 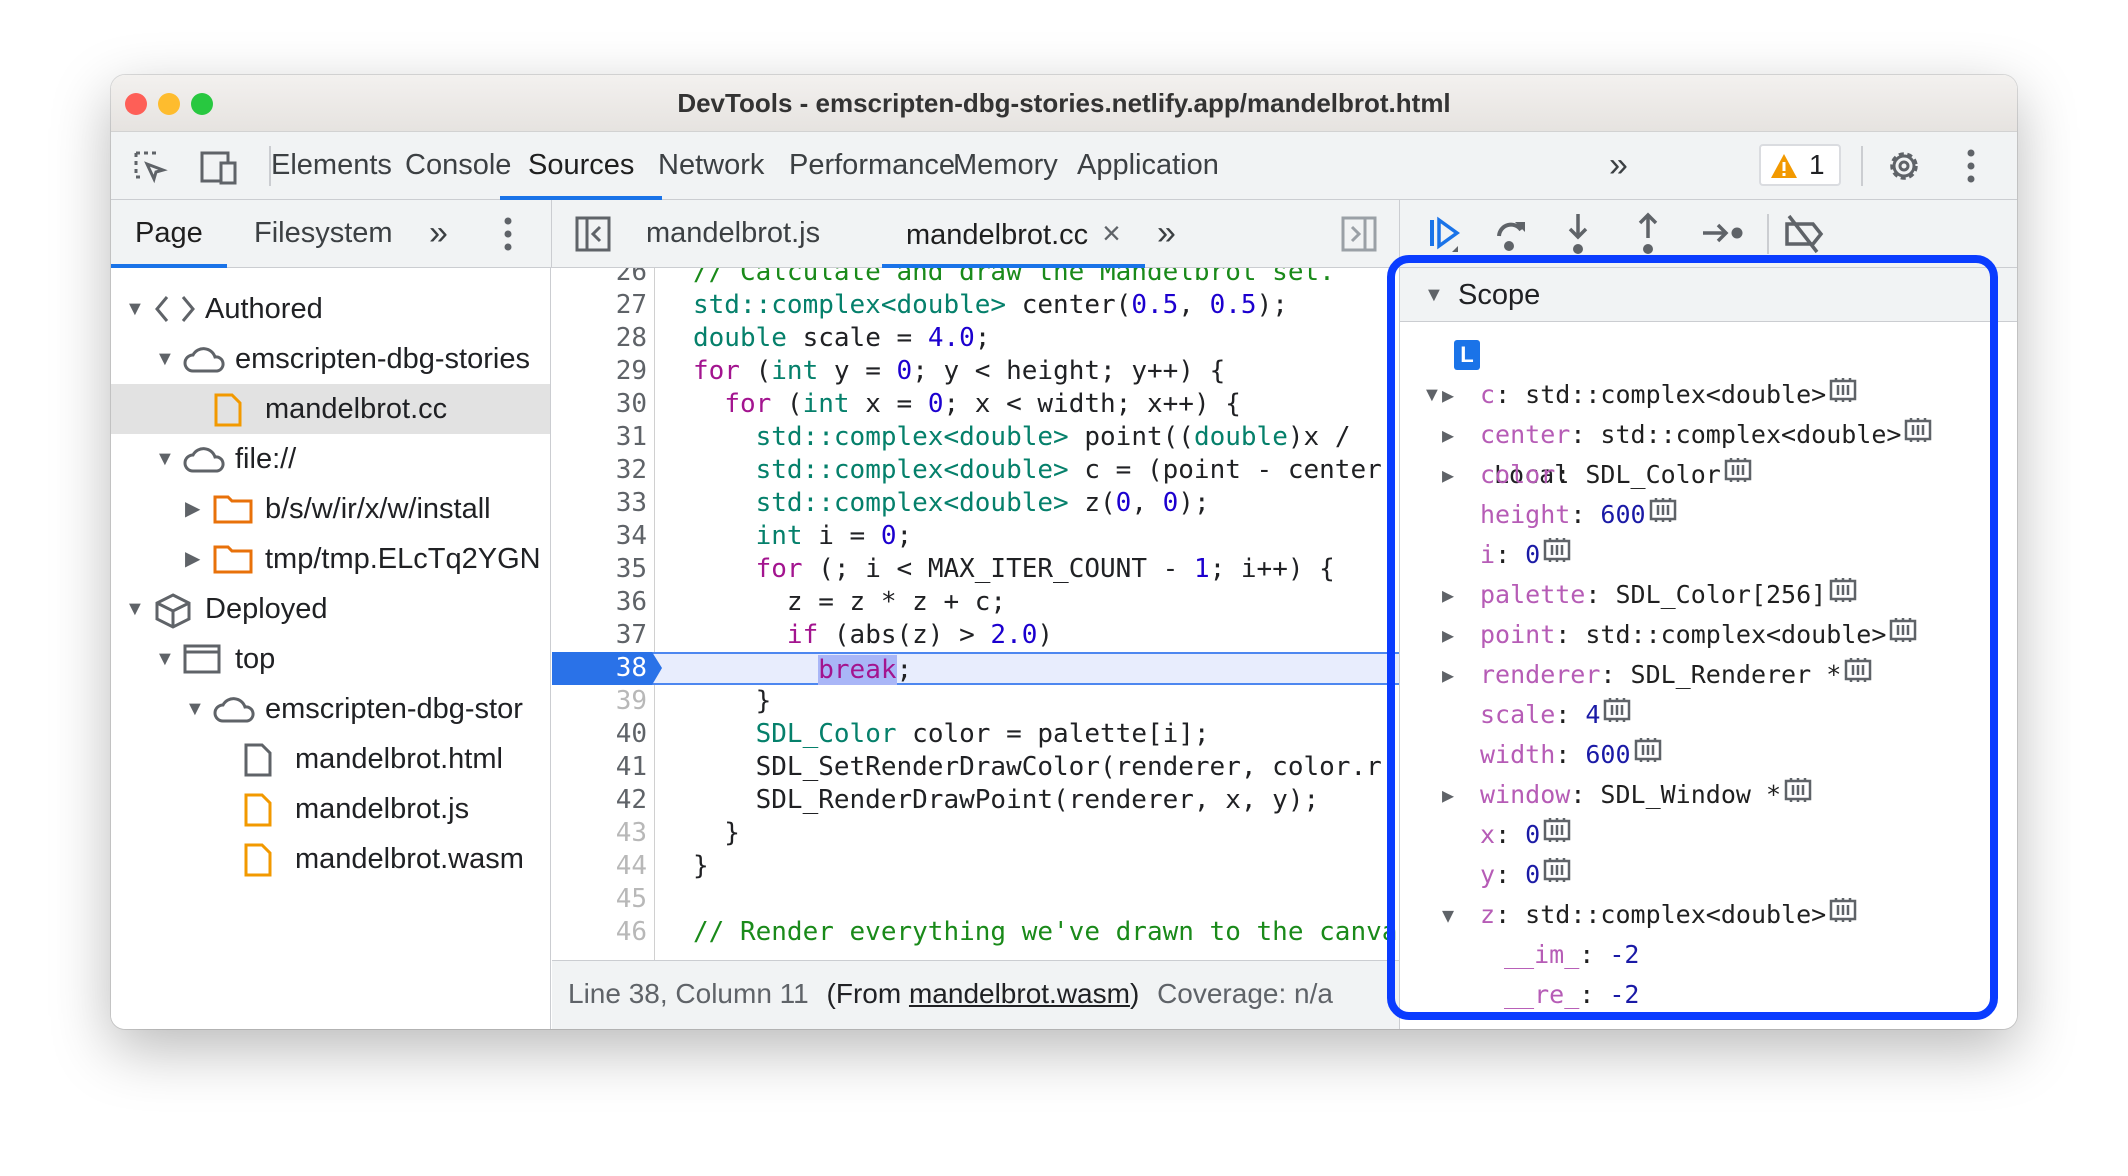 What do you see at coordinates (599, 932) in the screenshot?
I see `line-number: 46` at bounding box center [599, 932].